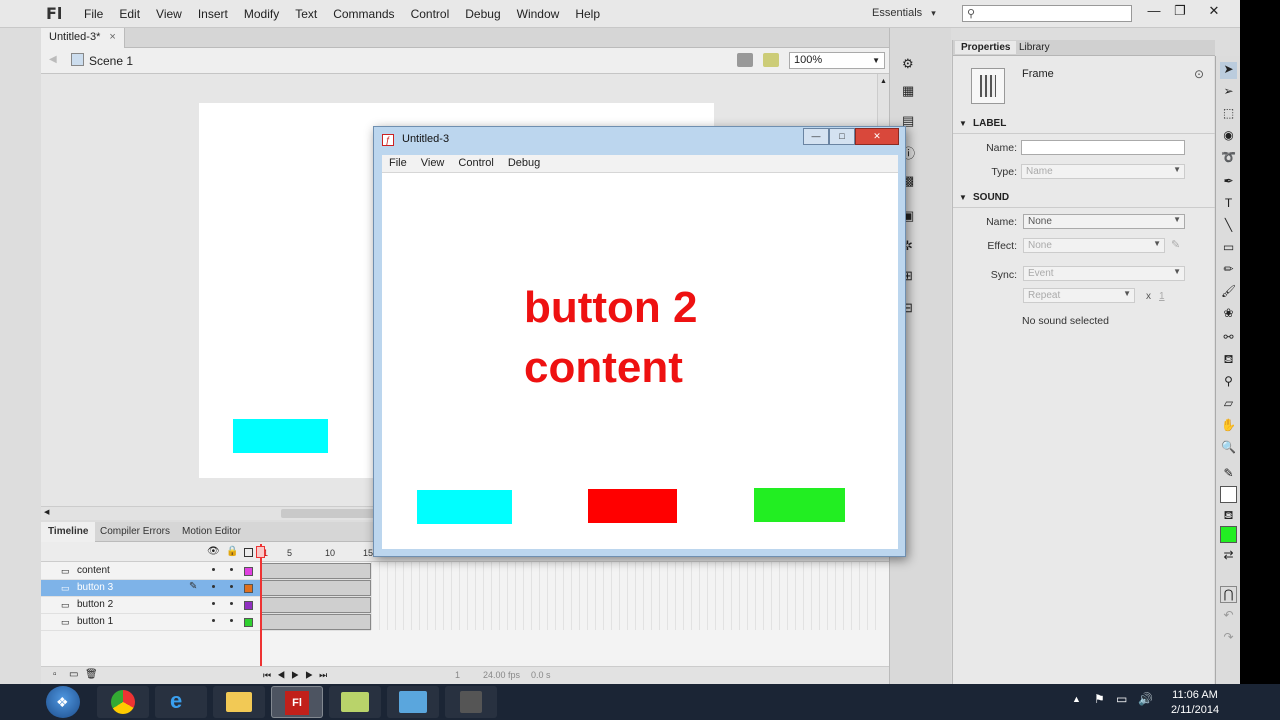  Describe the element at coordinates (1228, 594) in the screenshot. I see `snap-magnet-icon: ⋂` at that location.